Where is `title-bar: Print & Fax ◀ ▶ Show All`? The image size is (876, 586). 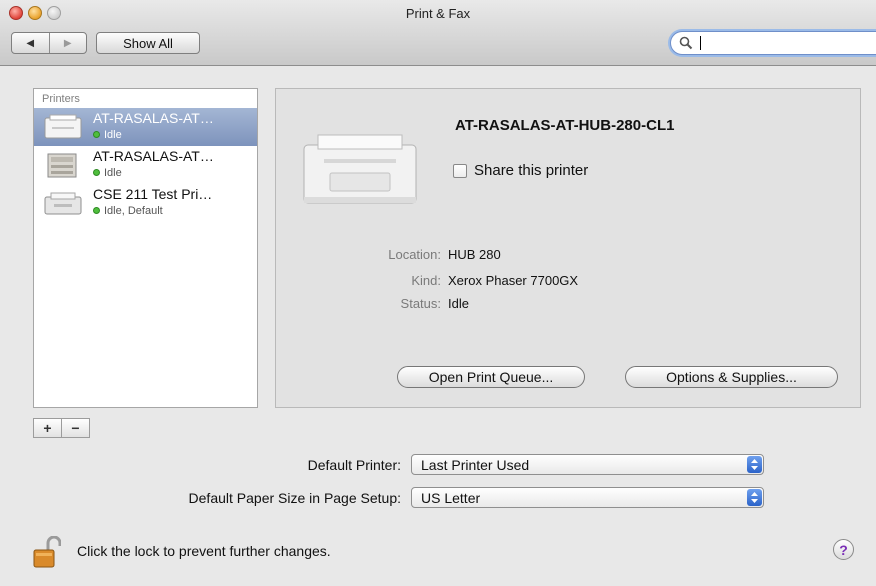
title-bar: Print & Fax ◀ ▶ Show All is located at coordinates (438, 33).